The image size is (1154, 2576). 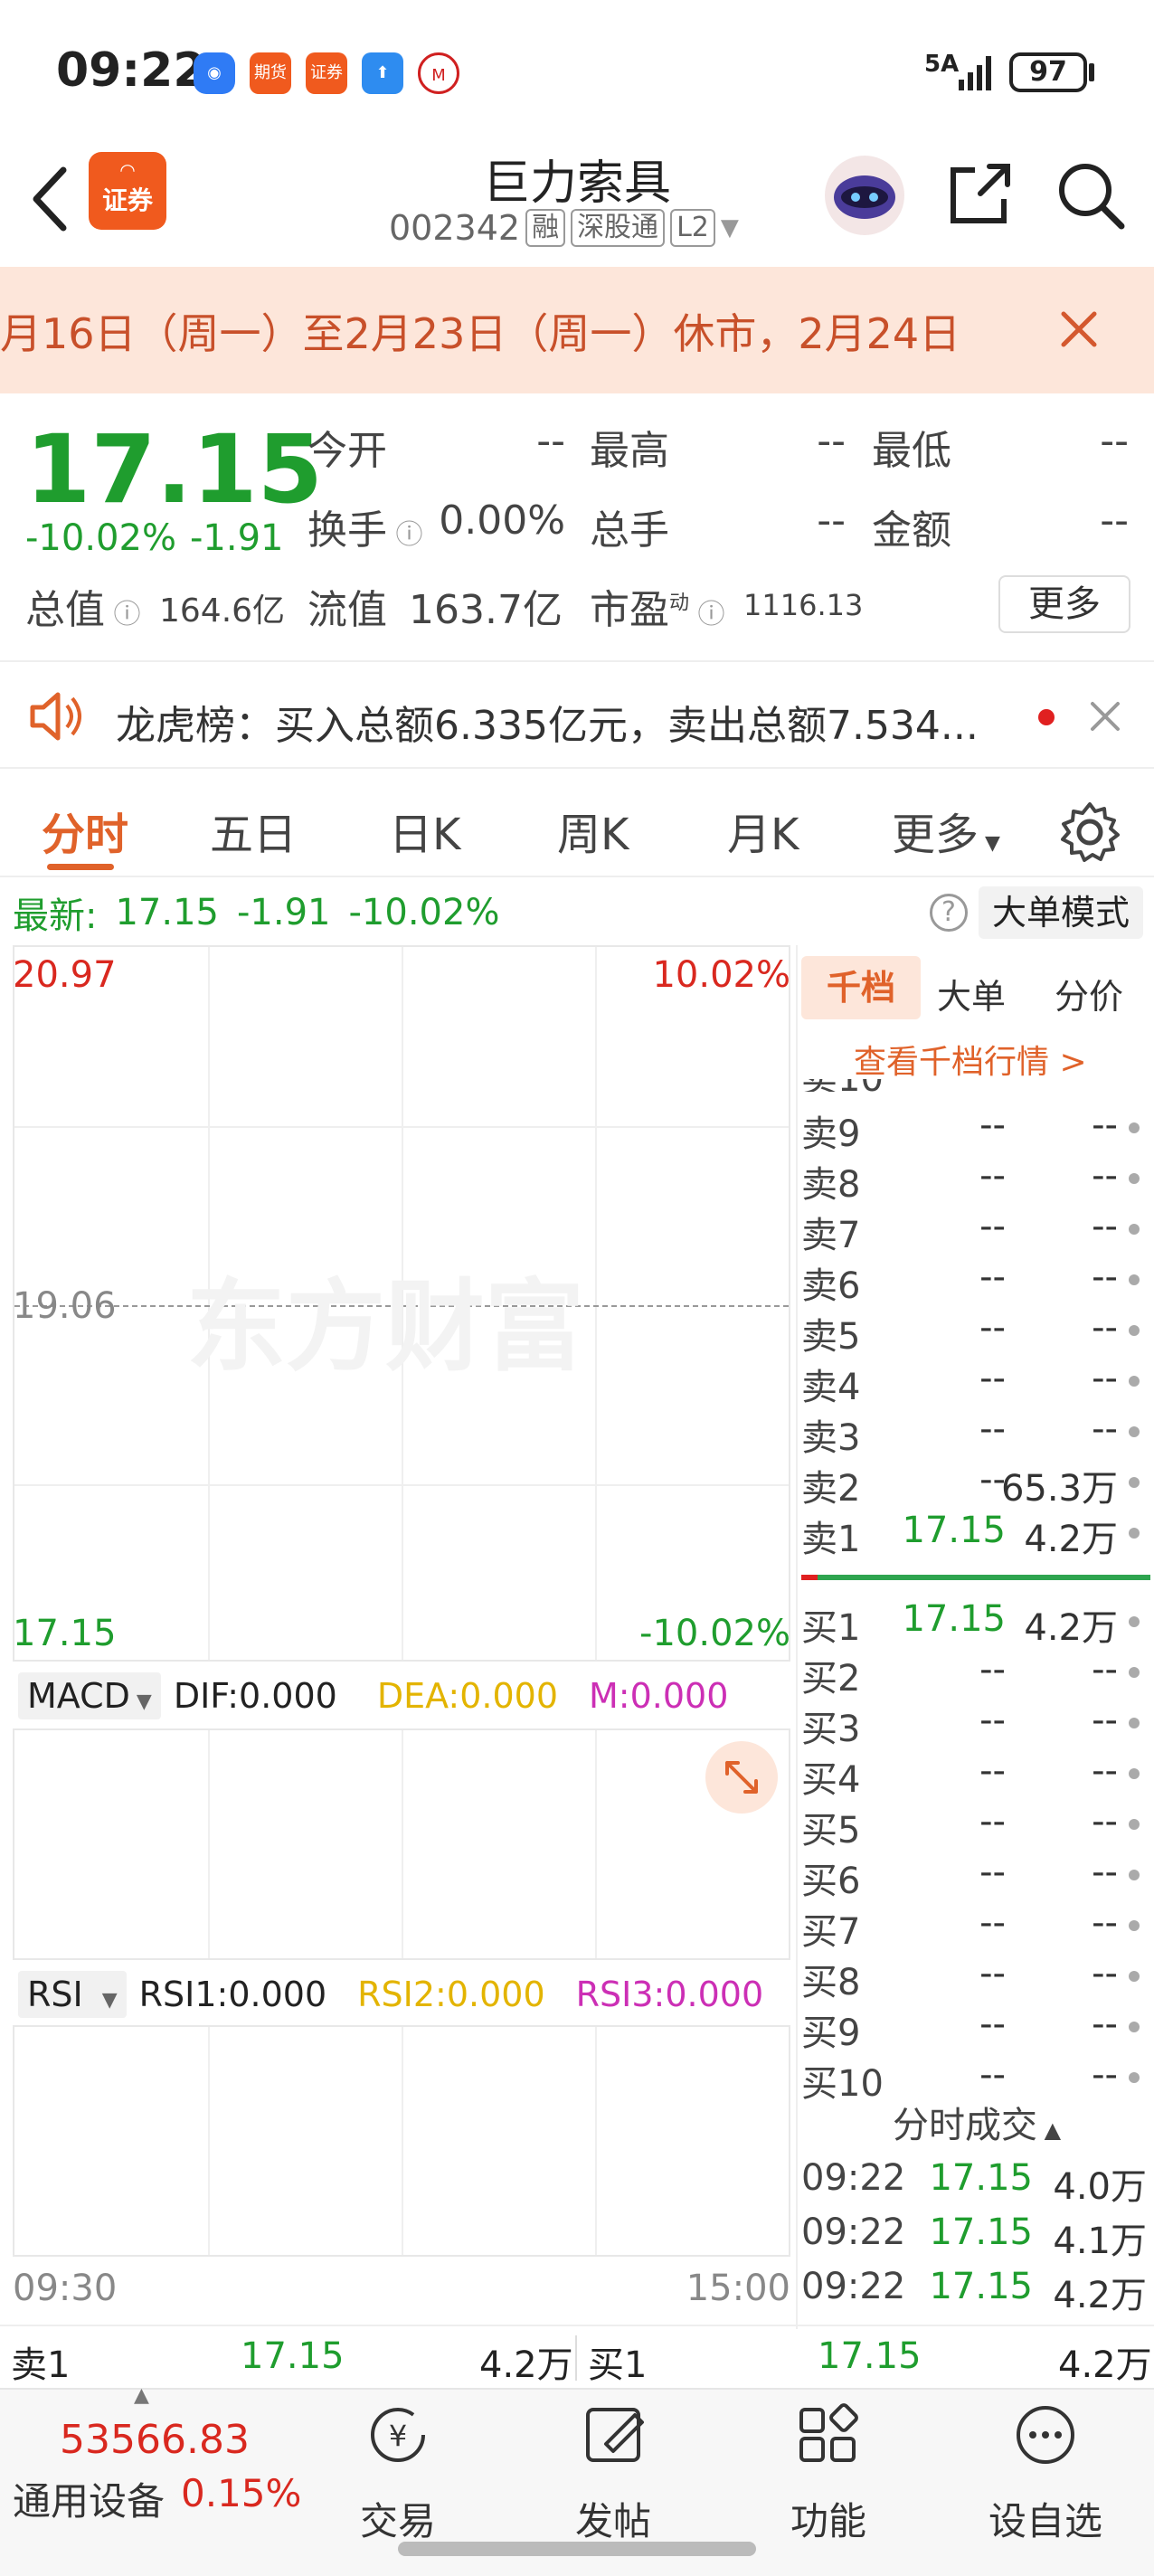 What do you see at coordinates (397, 2521) in the screenshot?
I see `nav-trade-label: 交易` at bounding box center [397, 2521].